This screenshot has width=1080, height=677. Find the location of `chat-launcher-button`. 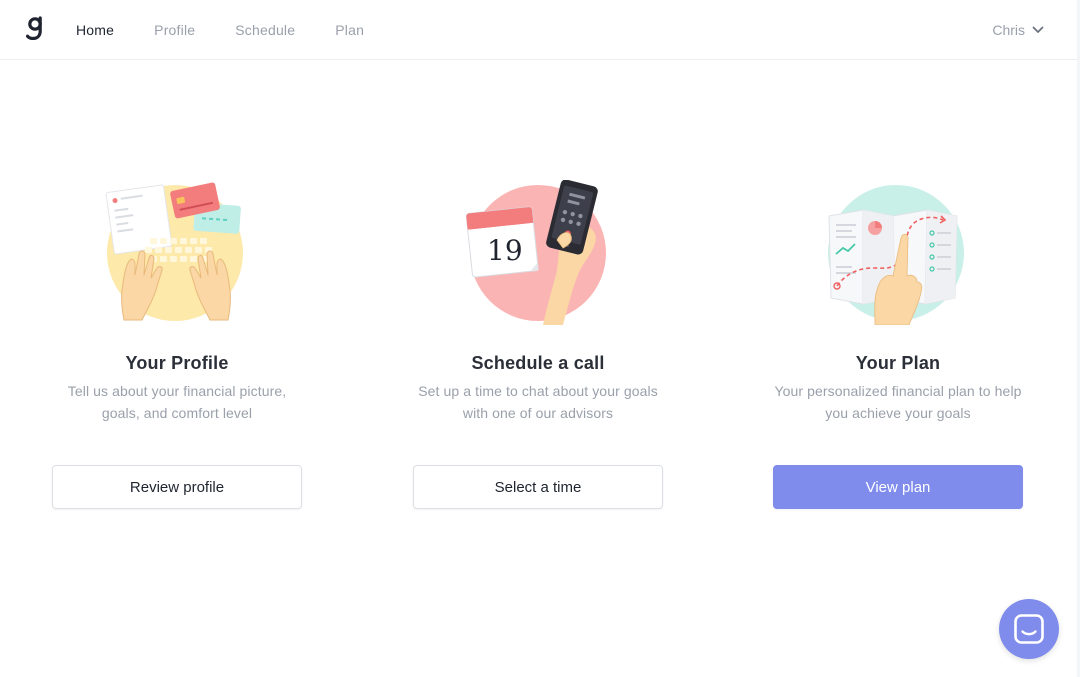

chat-launcher-button is located at coordinates (1029, 629).